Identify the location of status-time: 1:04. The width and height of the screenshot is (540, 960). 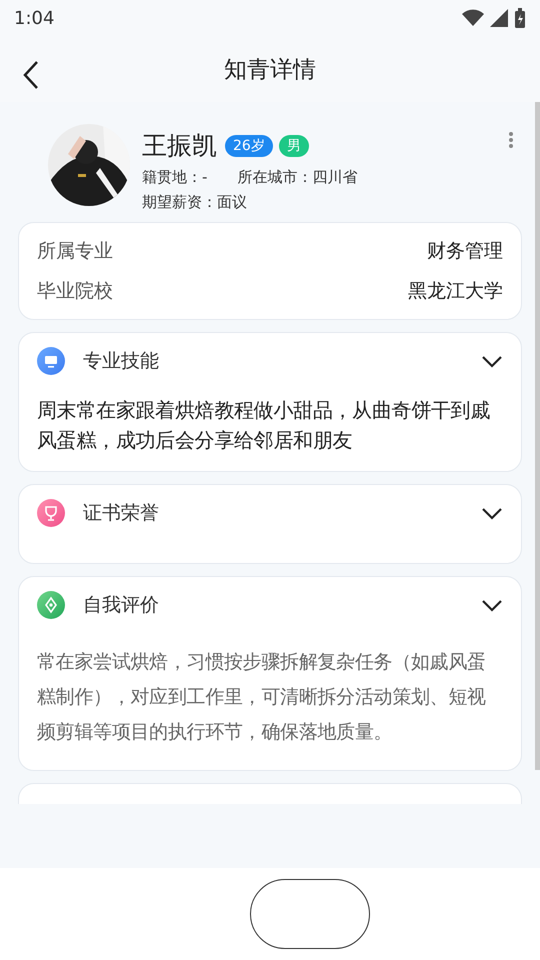
(34, 18).